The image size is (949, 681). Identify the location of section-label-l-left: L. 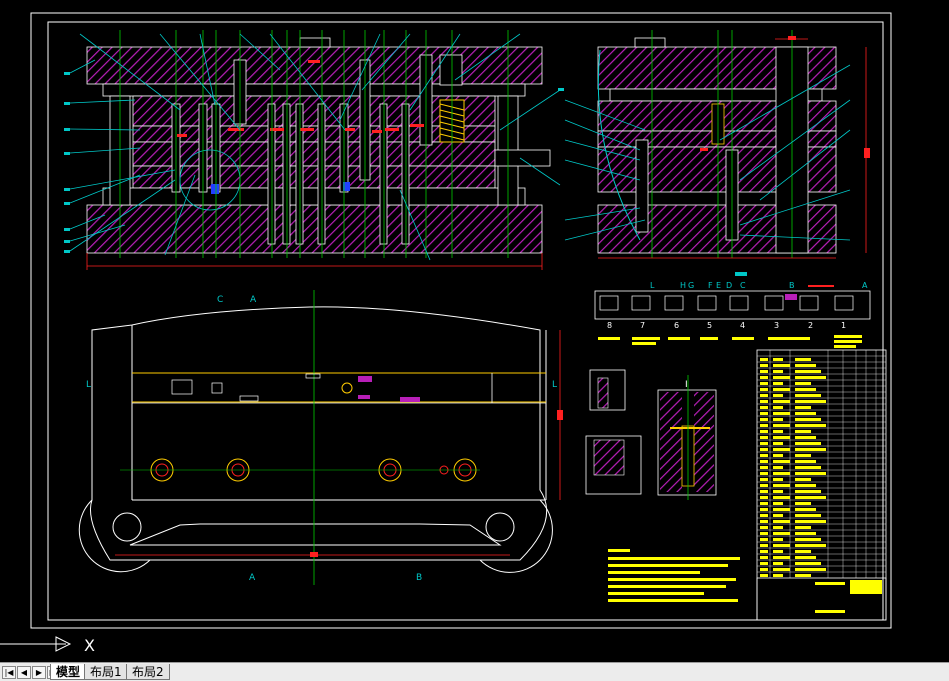
(88, 385).